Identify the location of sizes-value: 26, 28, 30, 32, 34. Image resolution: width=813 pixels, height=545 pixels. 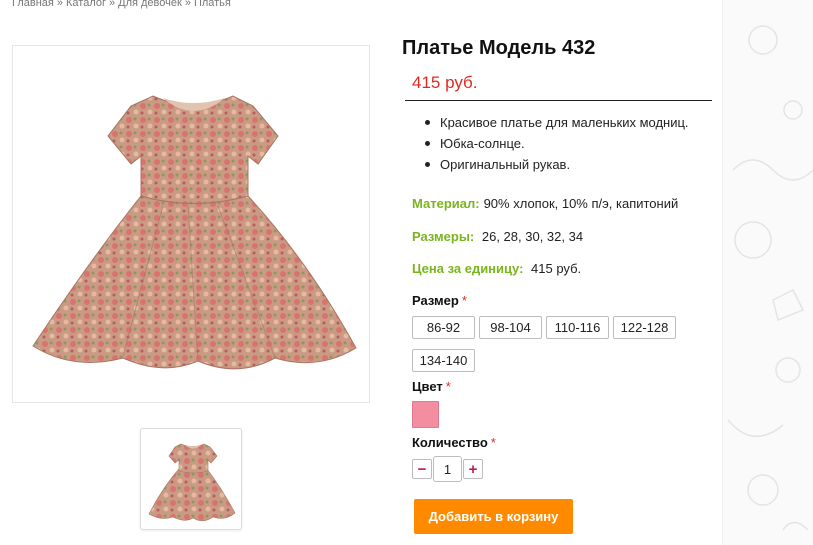
(532, 236).